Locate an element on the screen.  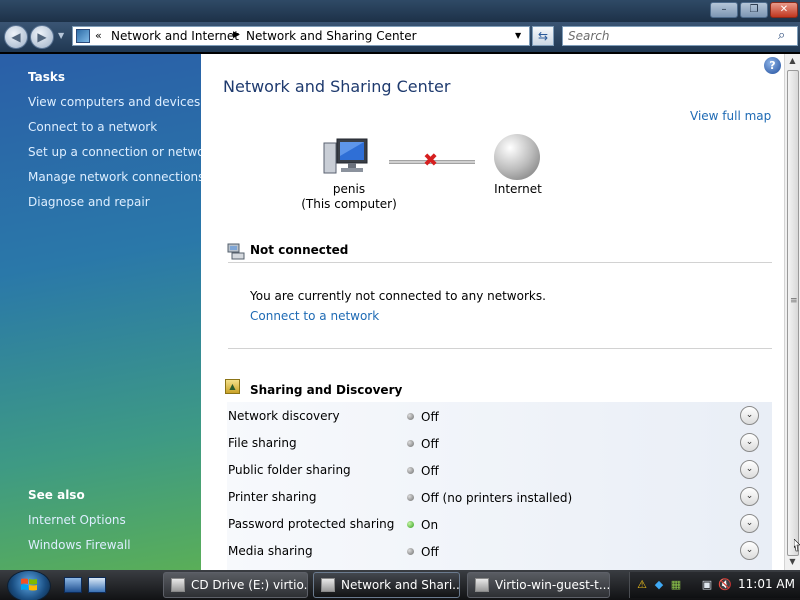
windows-logo-icon is located at coordinates (29, 584).